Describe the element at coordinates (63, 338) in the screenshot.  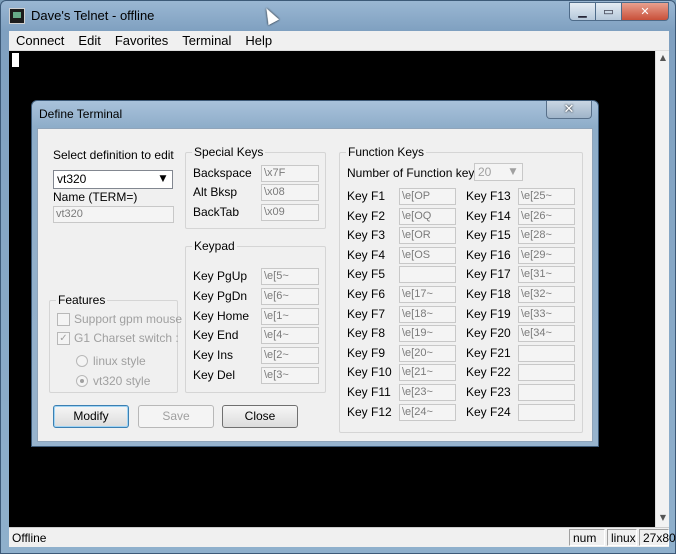
I see `g1-charset-switch-checkbox: ✓` at that location.